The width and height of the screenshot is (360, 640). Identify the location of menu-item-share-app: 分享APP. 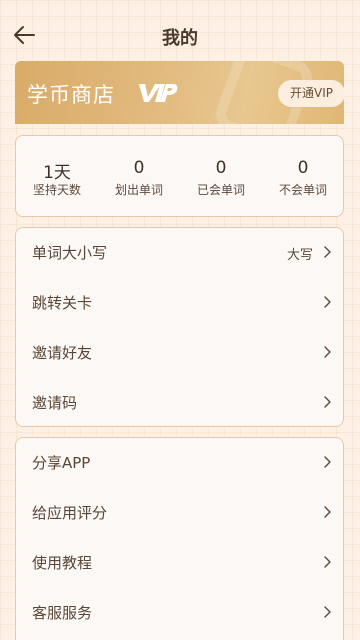
(179, 463).